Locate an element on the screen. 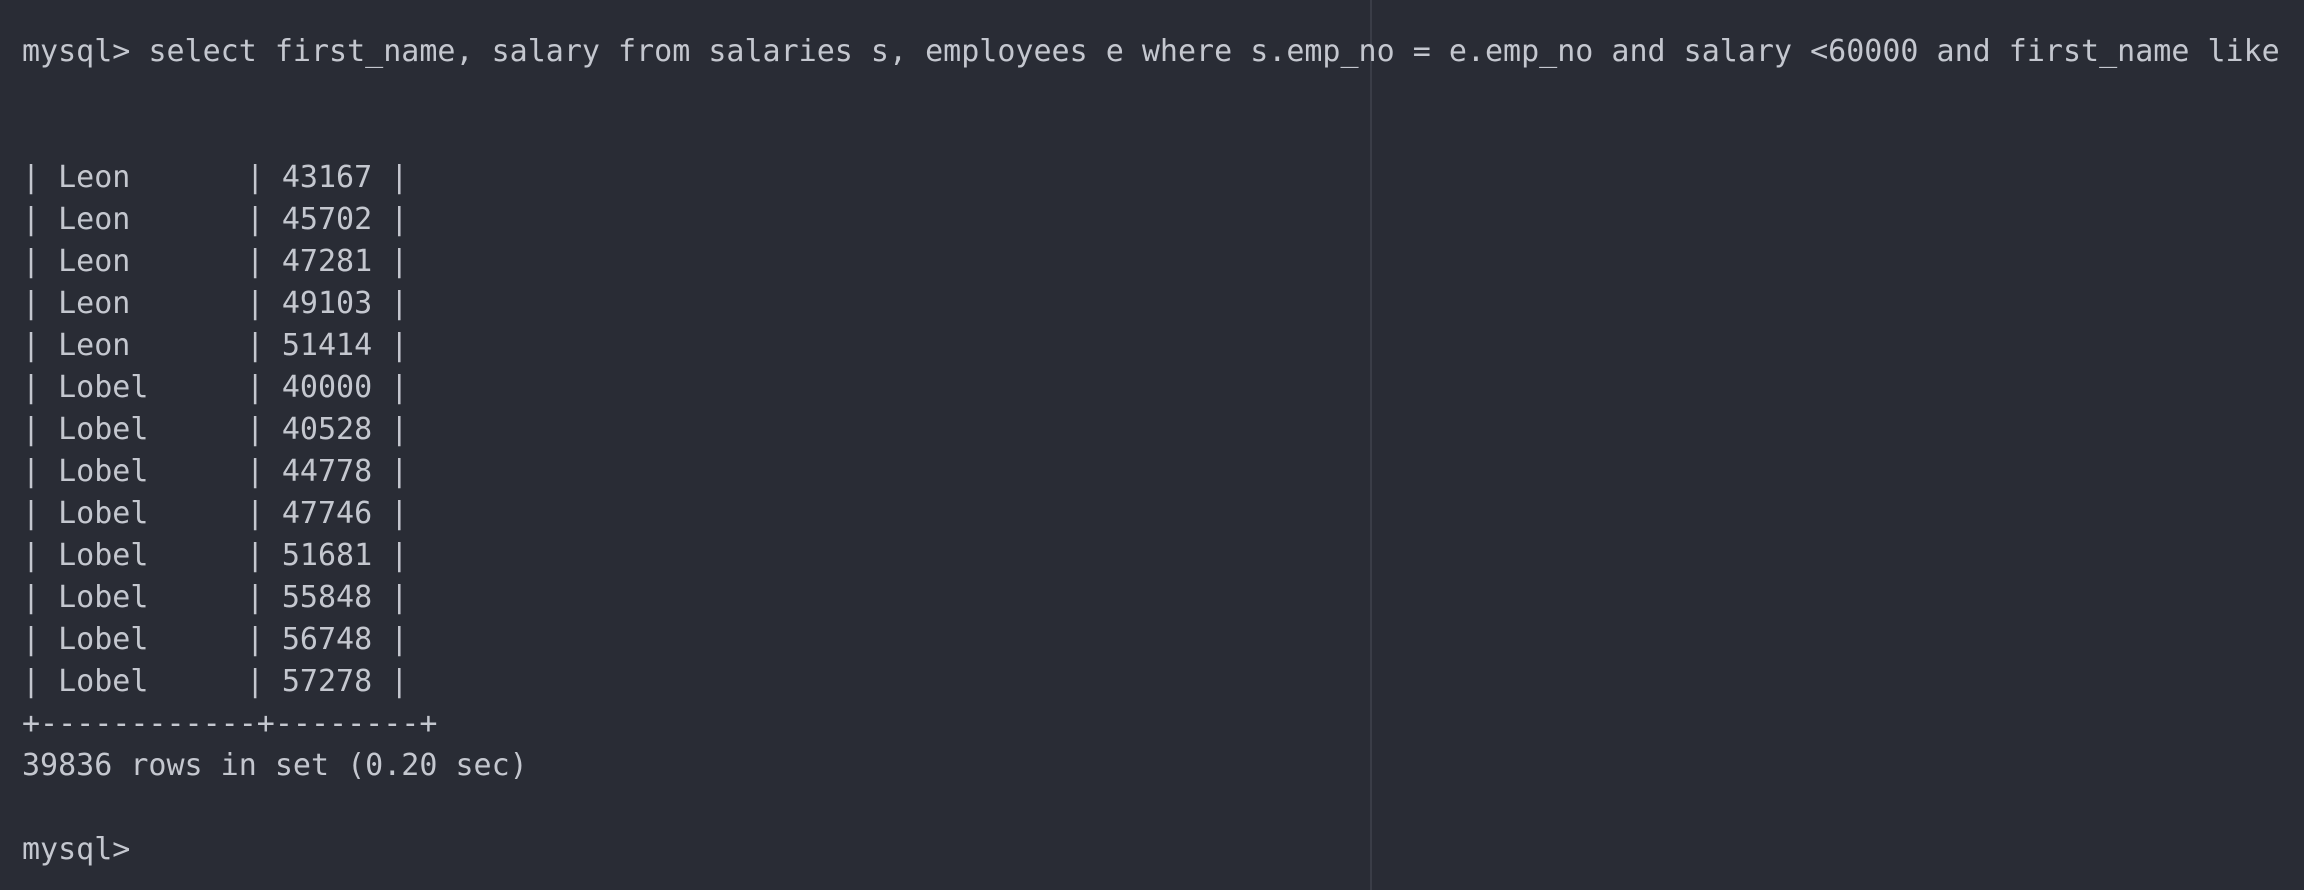  result-summary: 39836 rows in set (0.20 sec) is located at coordinates (275, 765).